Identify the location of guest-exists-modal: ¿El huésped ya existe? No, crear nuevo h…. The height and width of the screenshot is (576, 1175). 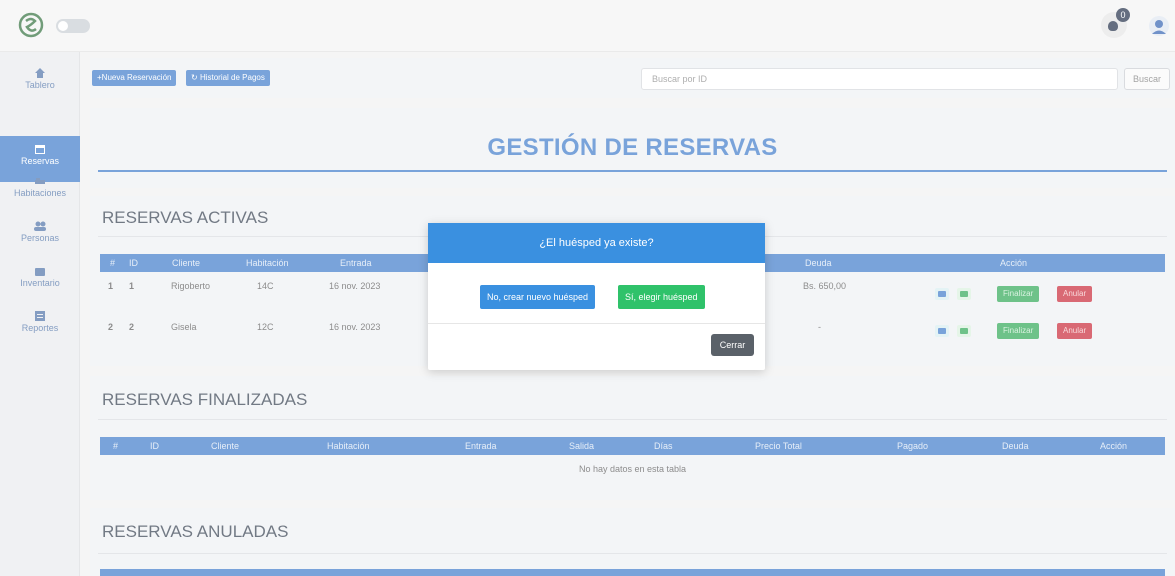
(596, 296).